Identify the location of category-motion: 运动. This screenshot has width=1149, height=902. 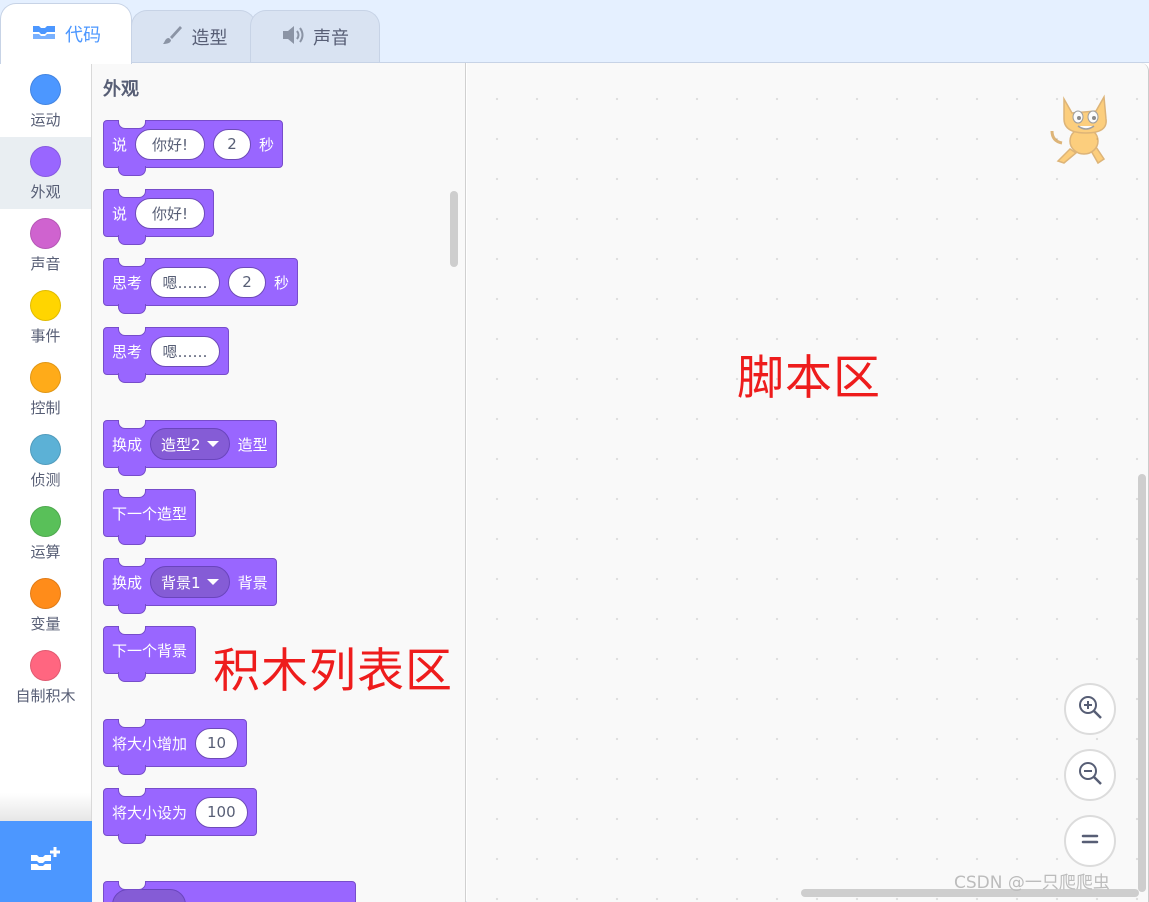
(45, 101).